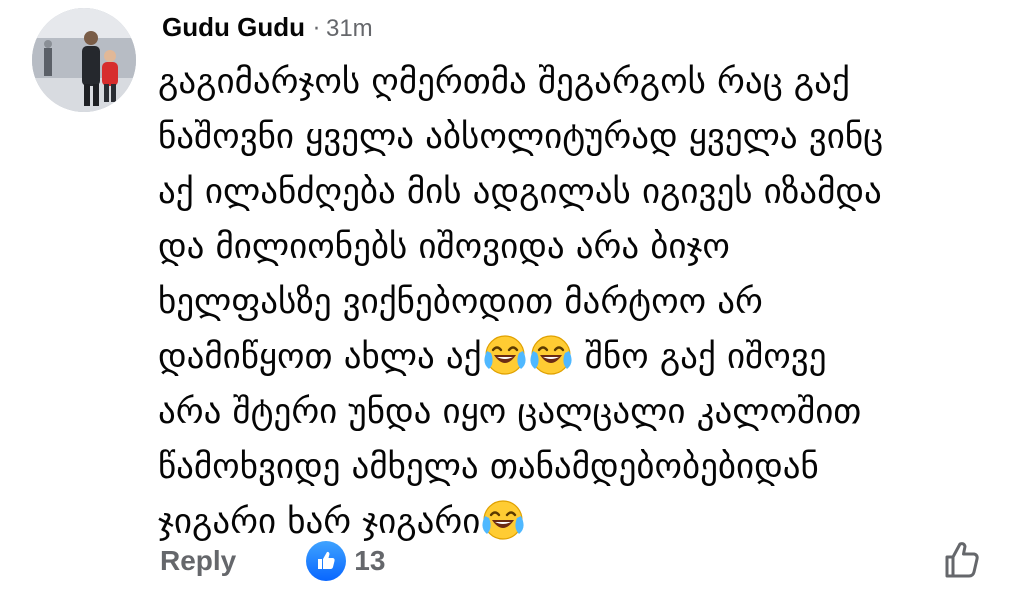  I want to click on comment-text-segment: შნო გაქ იშოვე, so click(705, 357).